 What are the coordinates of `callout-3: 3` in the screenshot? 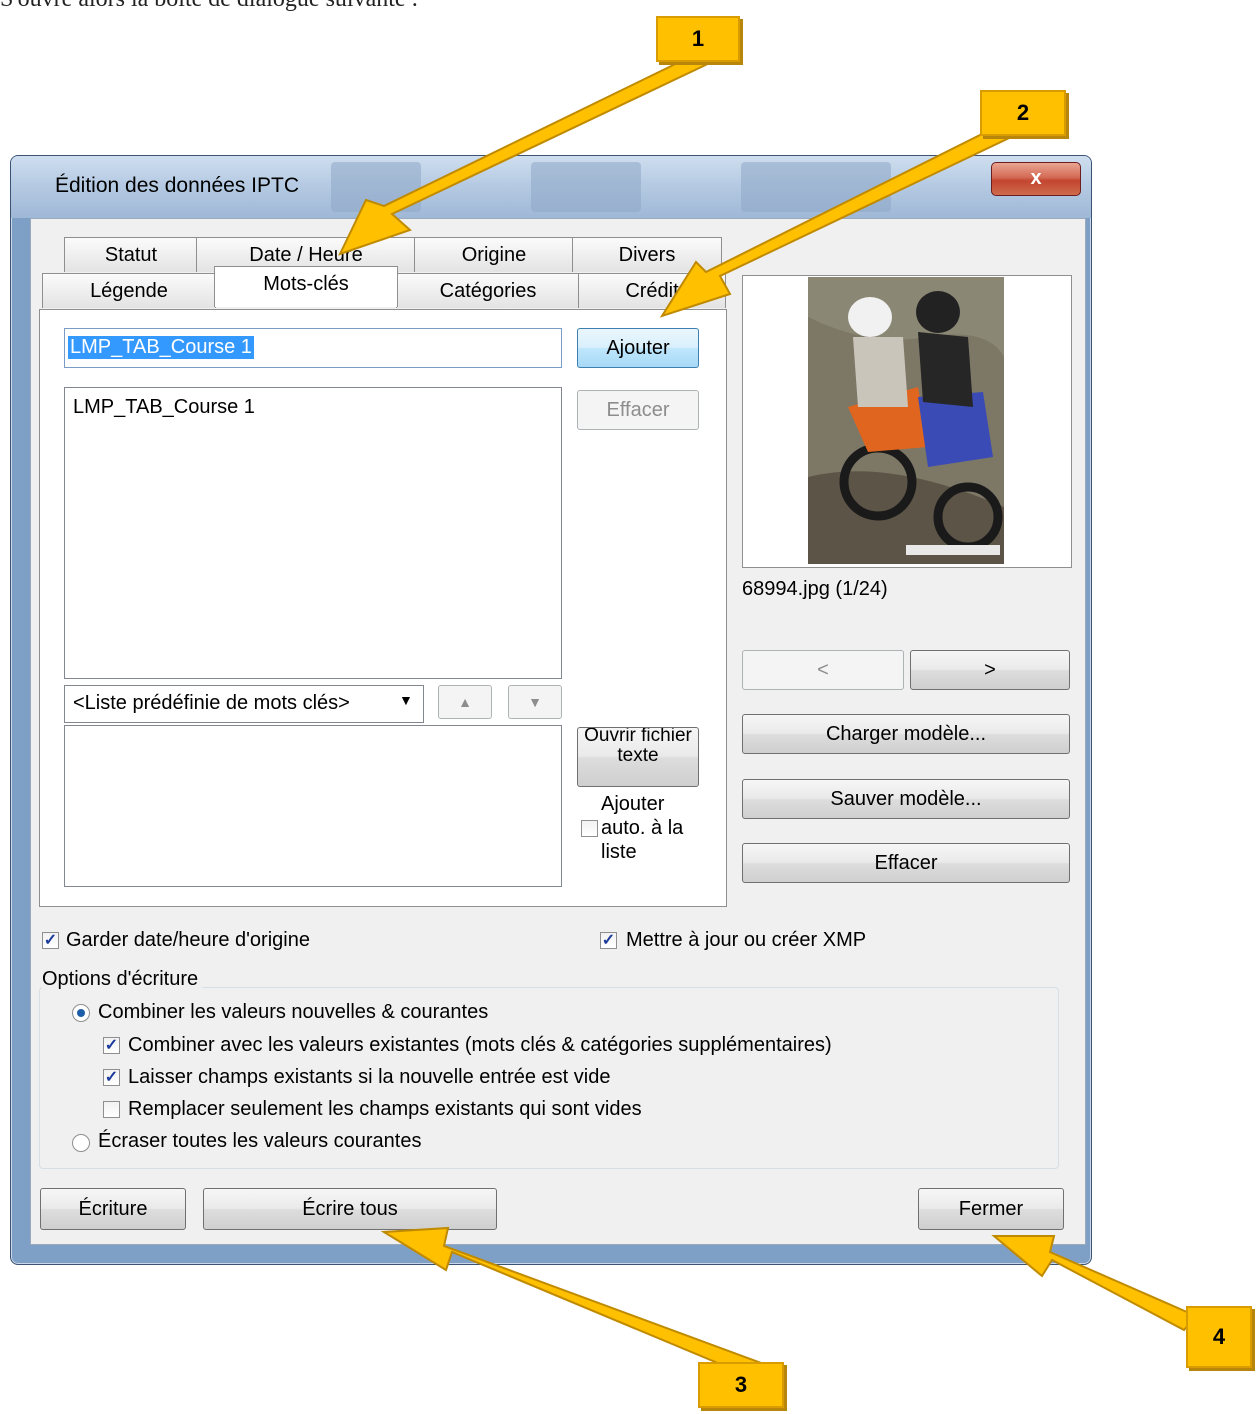 It's located at (741, 1385).